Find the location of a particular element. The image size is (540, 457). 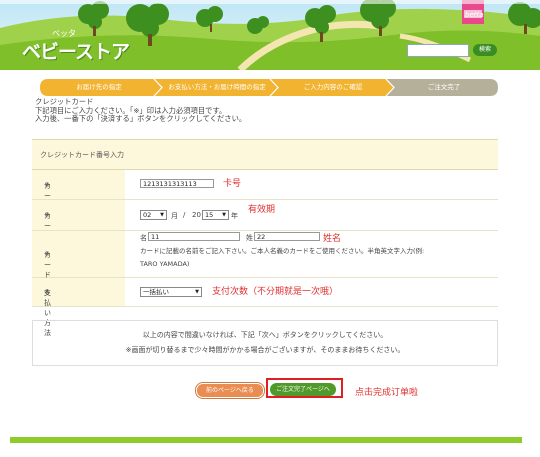

store-logo: ベビーストア is located at coordinates (76, 50).